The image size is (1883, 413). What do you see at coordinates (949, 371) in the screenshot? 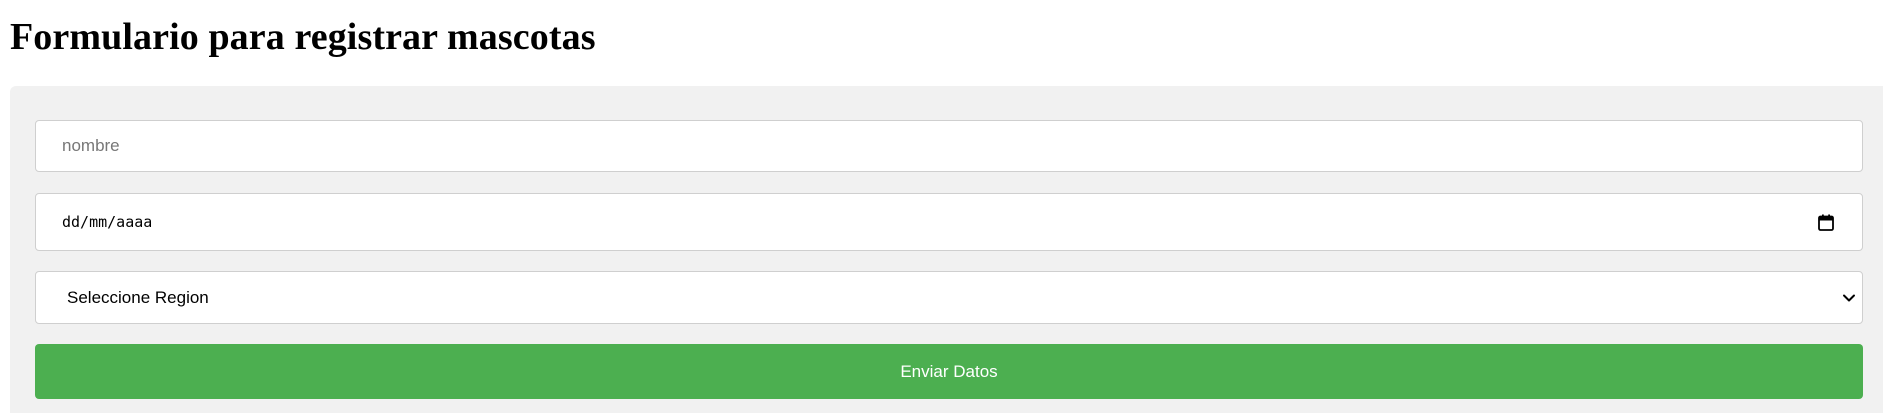
I see `submit-button: Enviar Datos` at bounding box center [949, 371].